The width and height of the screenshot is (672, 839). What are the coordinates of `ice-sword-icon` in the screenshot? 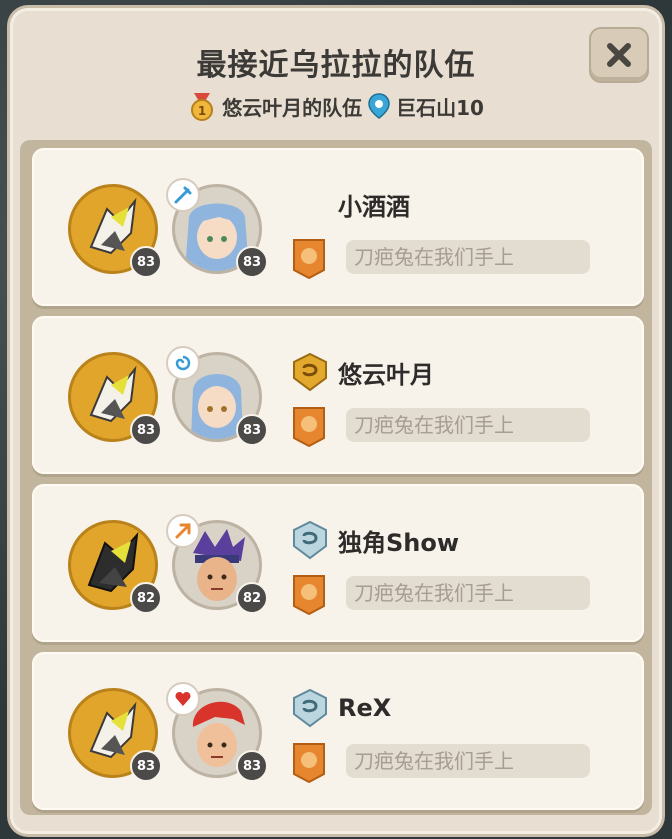 It's located at (183, 195).